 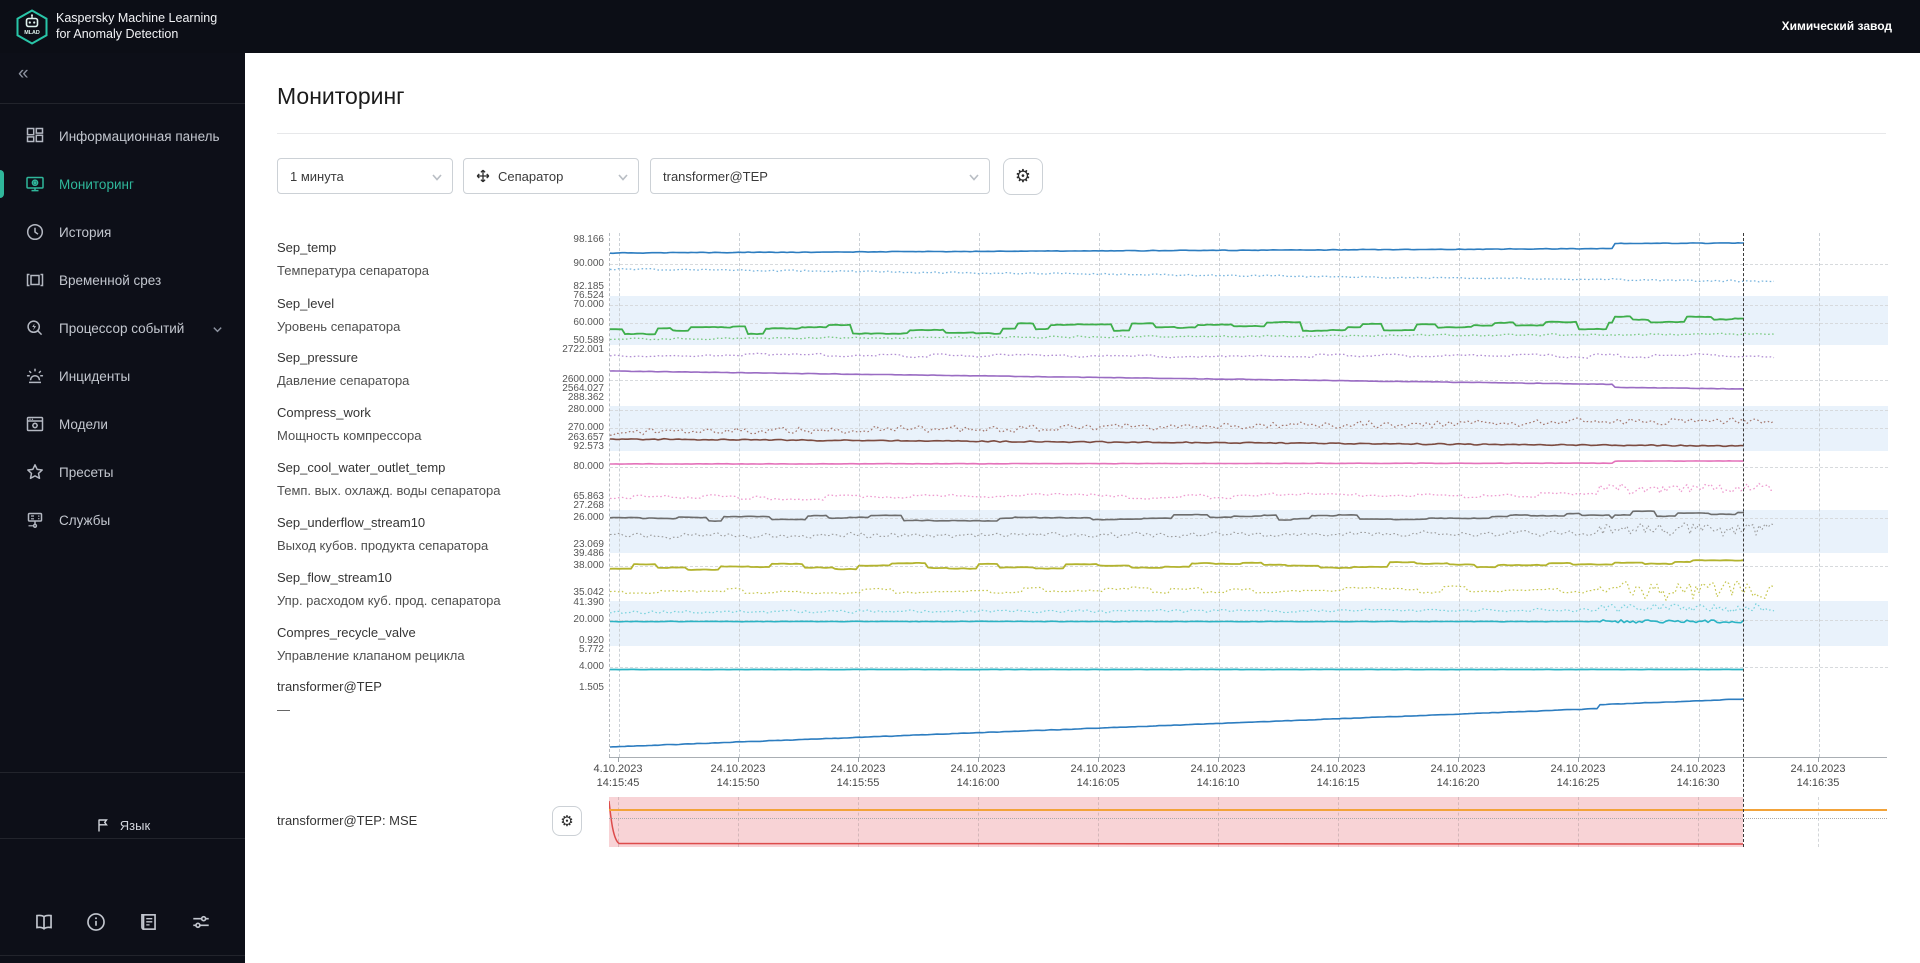 I want to click on x-tick-label: 24.10.2023 14:16:20, so click(x=1458, y=776).